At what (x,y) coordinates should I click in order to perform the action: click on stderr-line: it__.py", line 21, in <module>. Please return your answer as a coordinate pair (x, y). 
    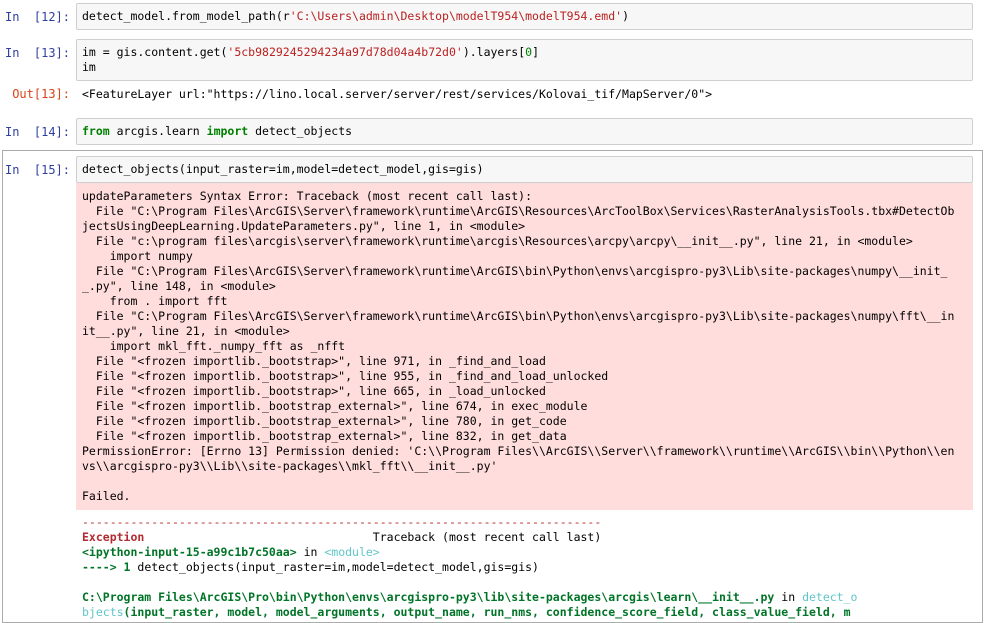
    Looking at the image, I should click on (186, 331).